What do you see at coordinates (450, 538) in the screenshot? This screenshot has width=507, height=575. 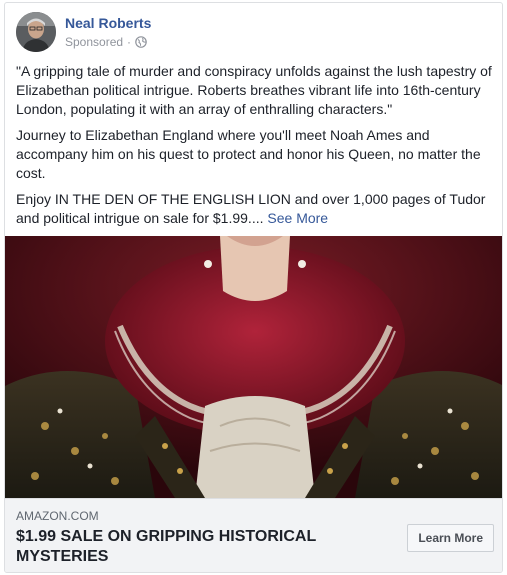 I see `learn-more-button: Learn More` at bounding box center [450, 538].